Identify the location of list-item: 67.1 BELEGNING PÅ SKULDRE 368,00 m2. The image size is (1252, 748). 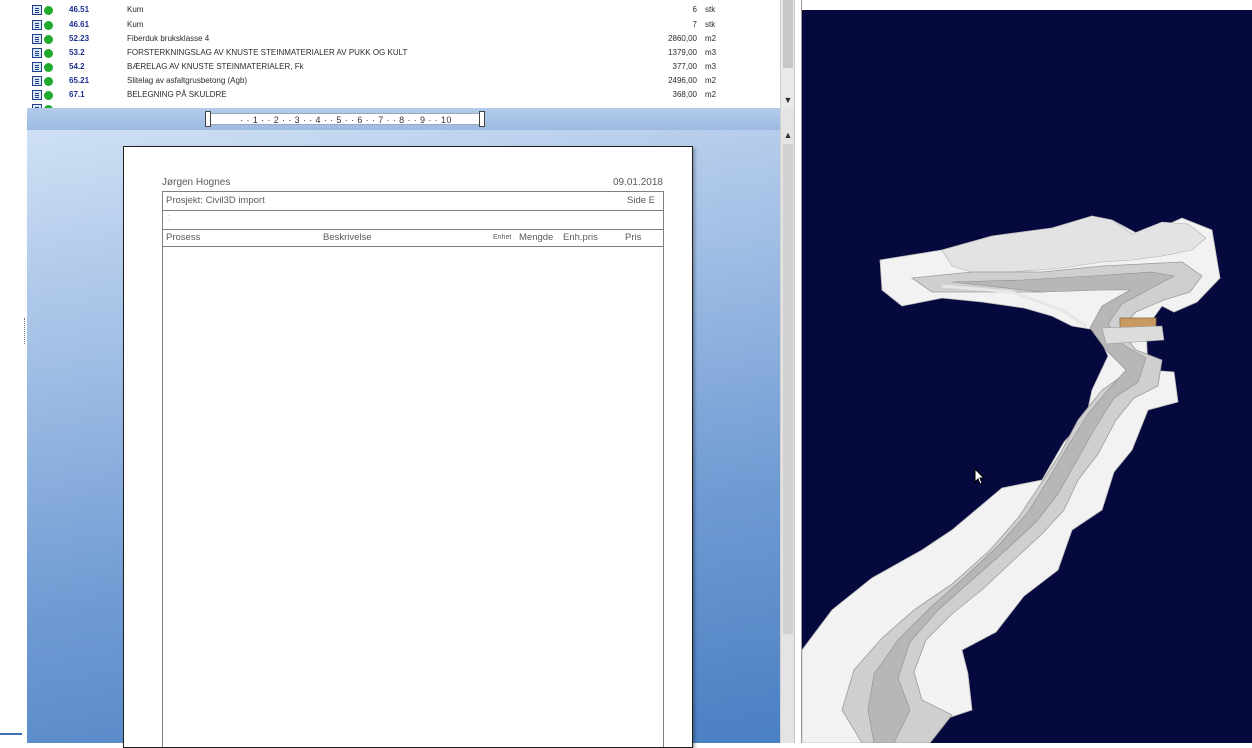
(403, 95).